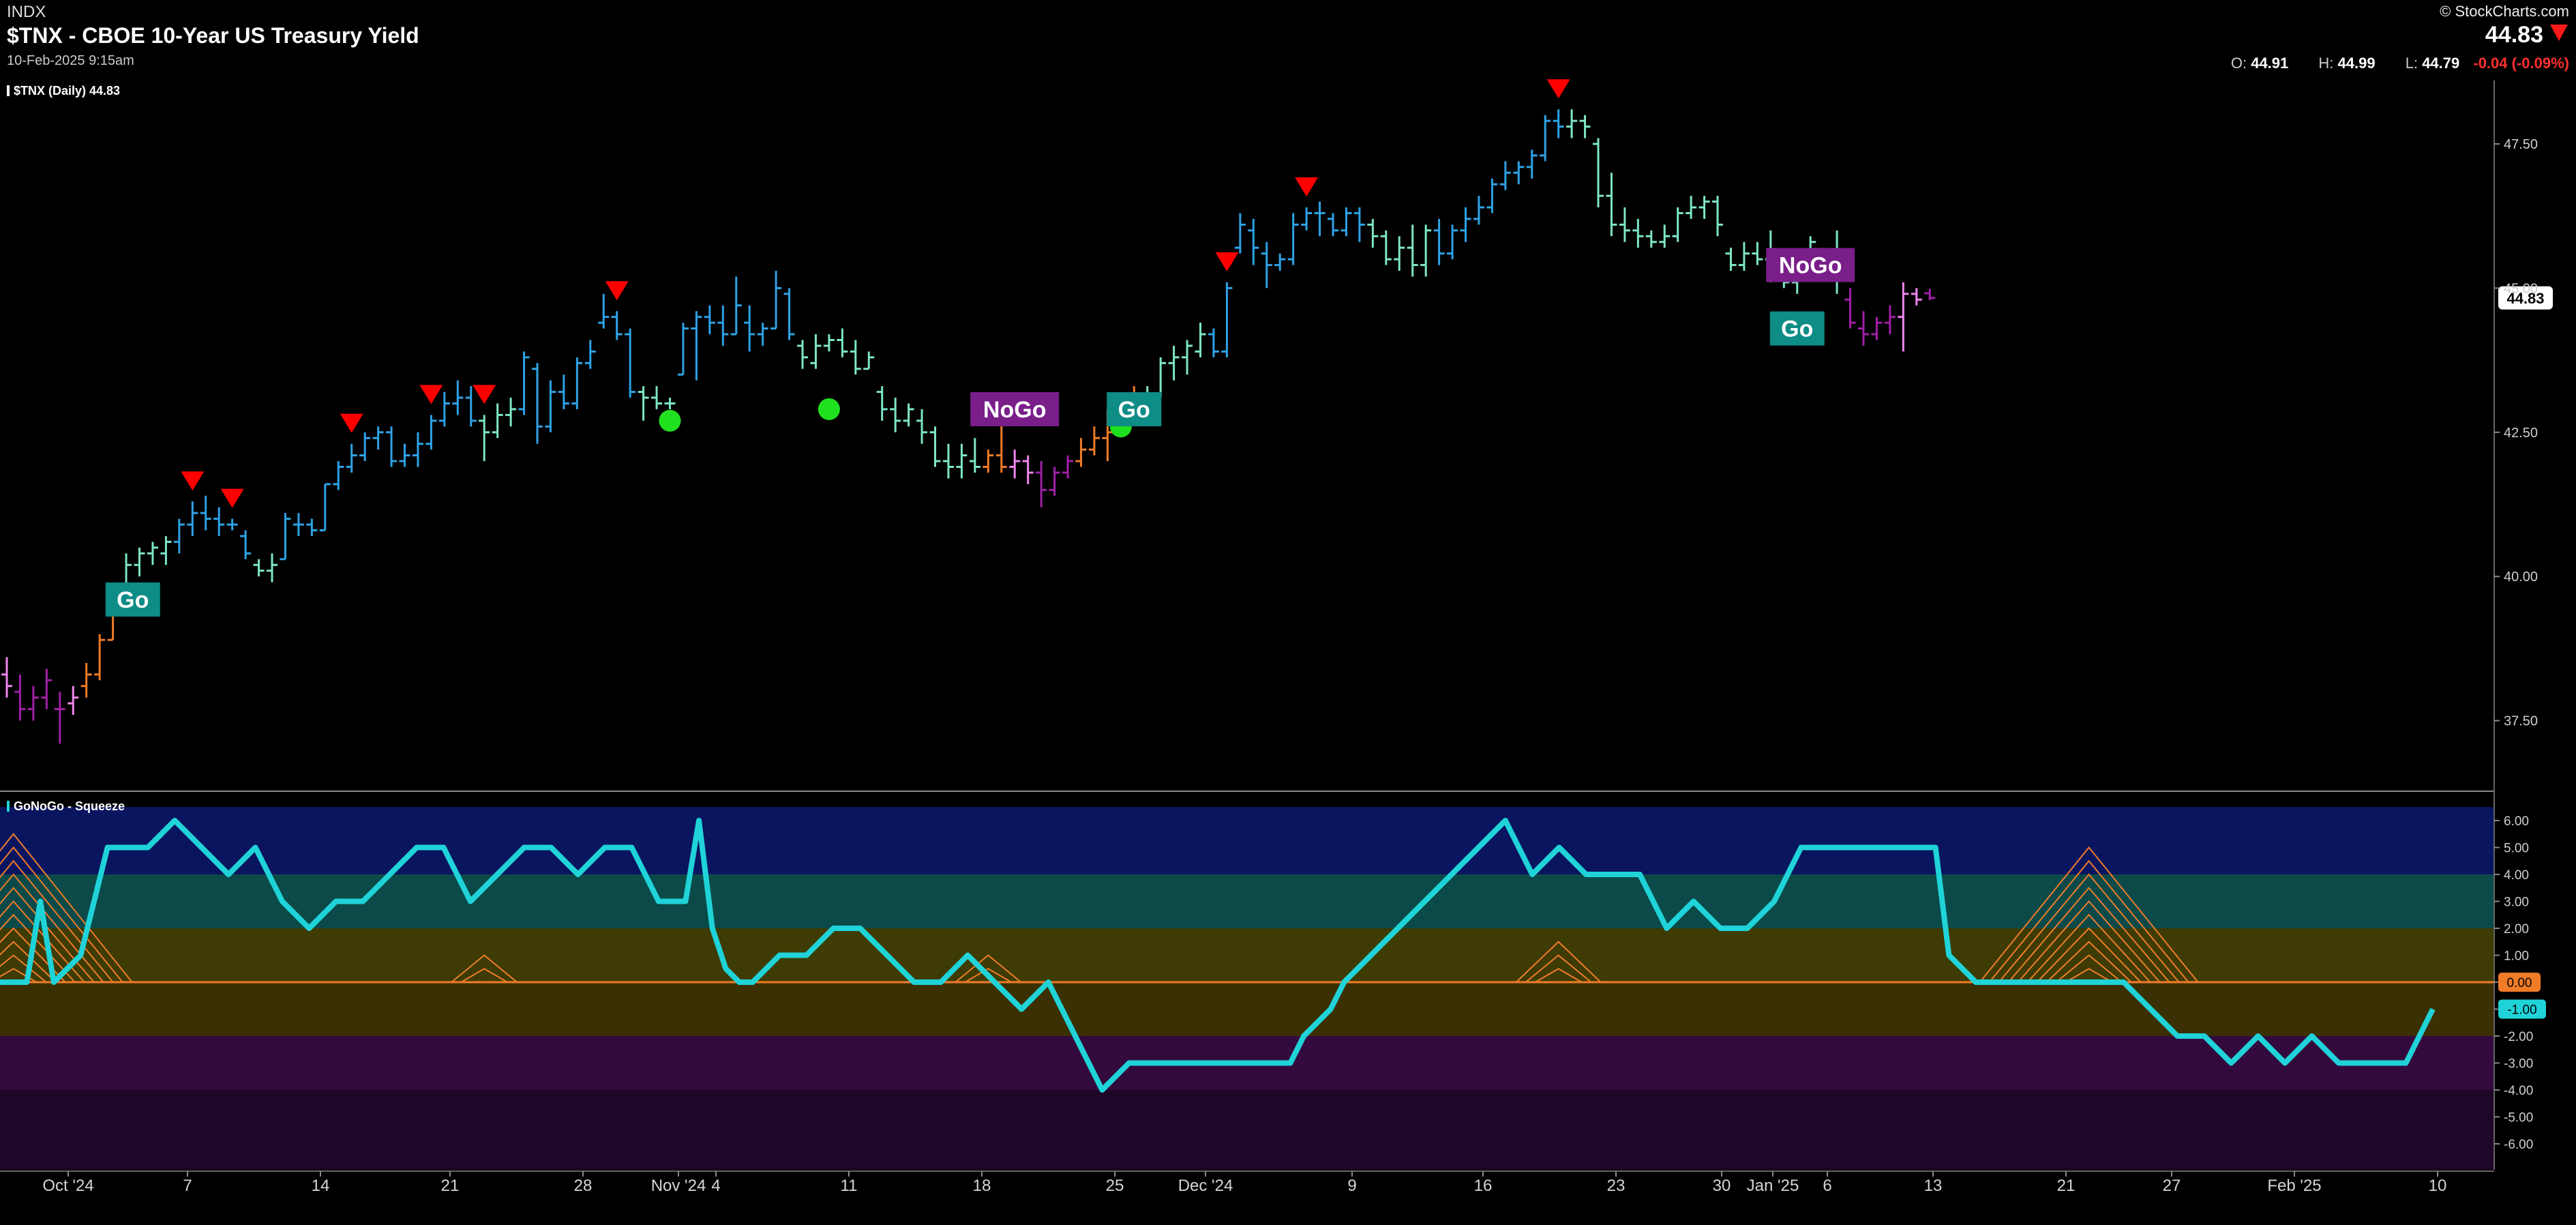 This screenshot has width=2576, height=1225. I want to click on oscillator-band, so click(1247, 840).